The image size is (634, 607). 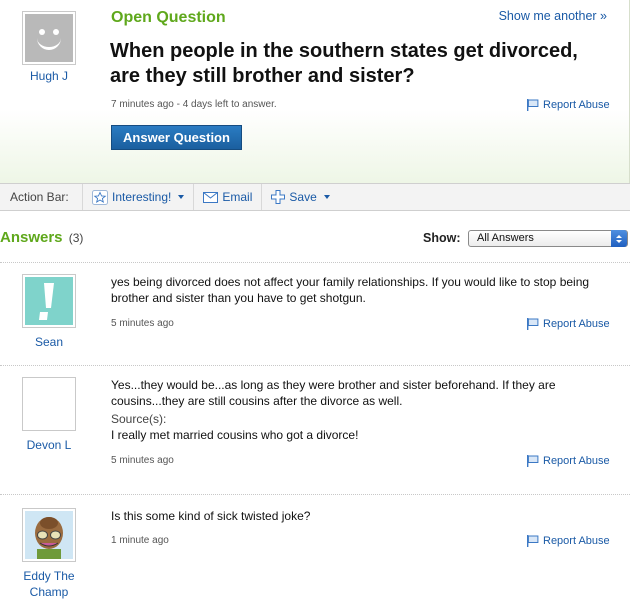 I want to click on cartoon-character-avatar-icon, so click(x=49, y=535).